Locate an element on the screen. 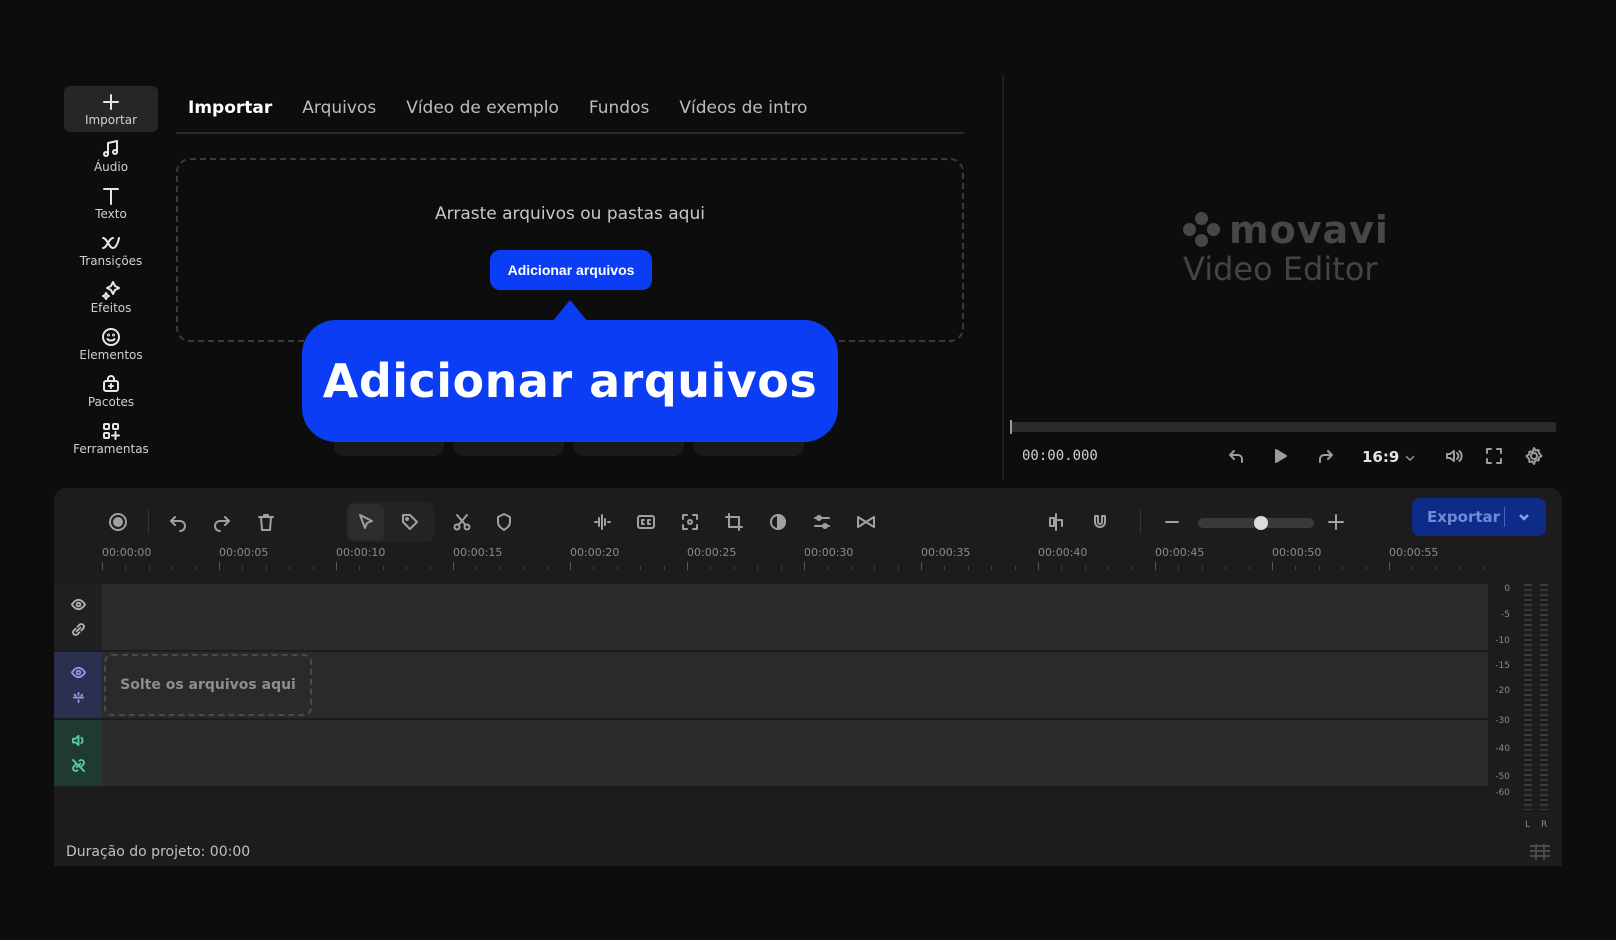 This screenshot has height=940, width=1616. panel-divider is located at coordinates (1003, 277).